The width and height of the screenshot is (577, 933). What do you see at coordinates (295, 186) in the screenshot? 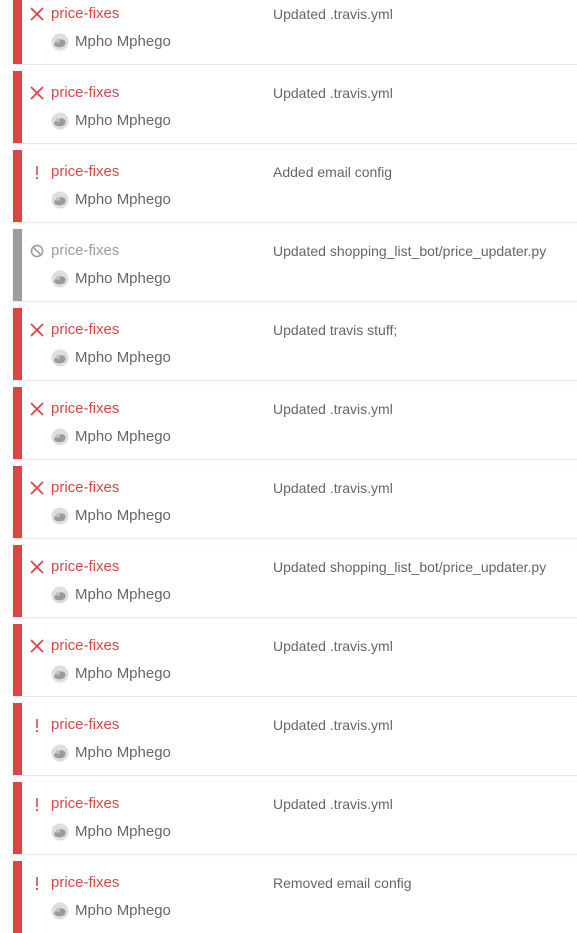
I see `build-row: price-fixes Mpho Mphego Added email config` at bounding box center [295, 186].